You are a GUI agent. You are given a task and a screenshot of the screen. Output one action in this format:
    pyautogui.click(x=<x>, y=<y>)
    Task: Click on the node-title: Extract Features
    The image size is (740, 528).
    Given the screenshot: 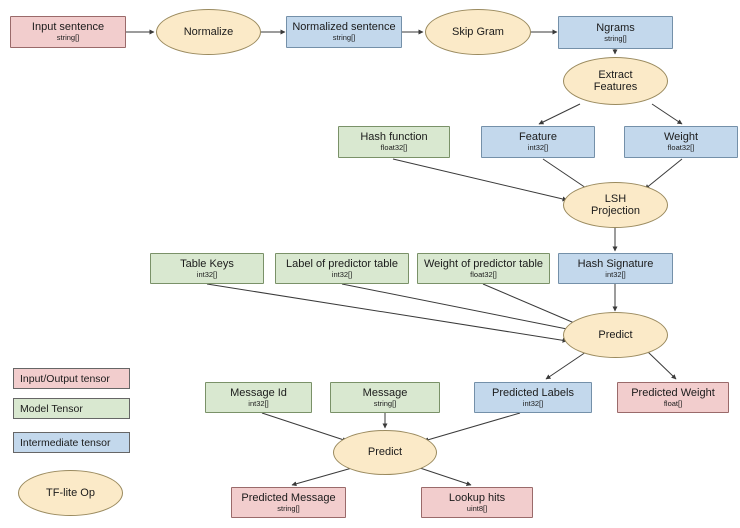 What is the action you would take?
    pyautogui.click(x=615, y=80)
    